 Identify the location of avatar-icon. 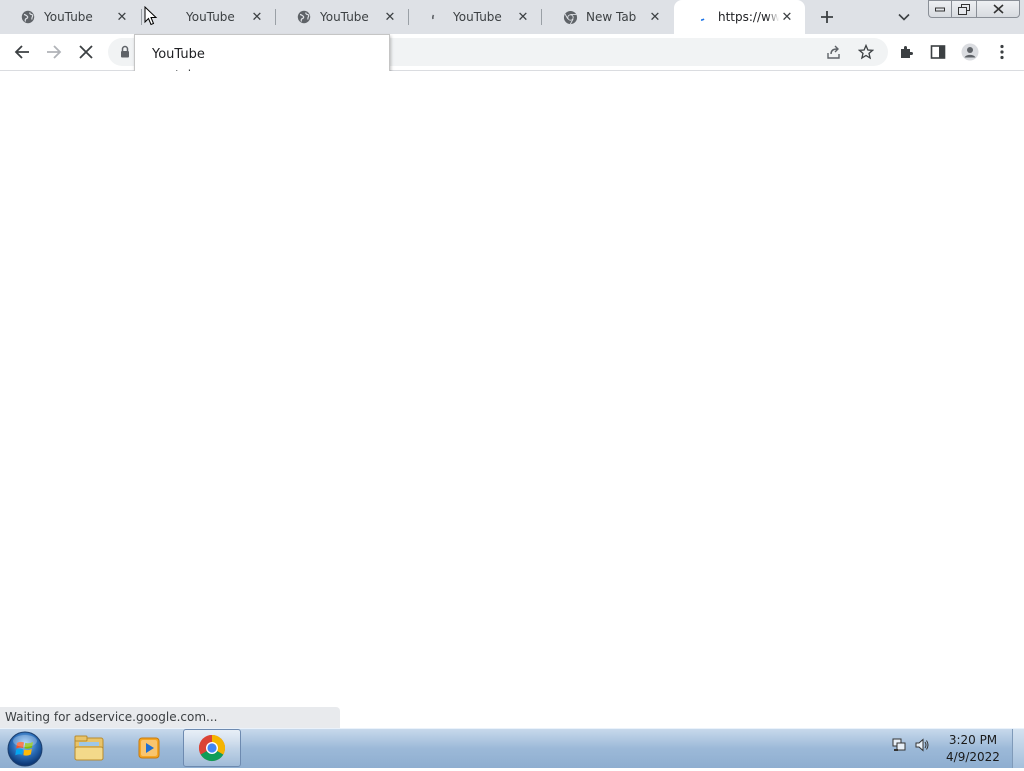
(970, 52).